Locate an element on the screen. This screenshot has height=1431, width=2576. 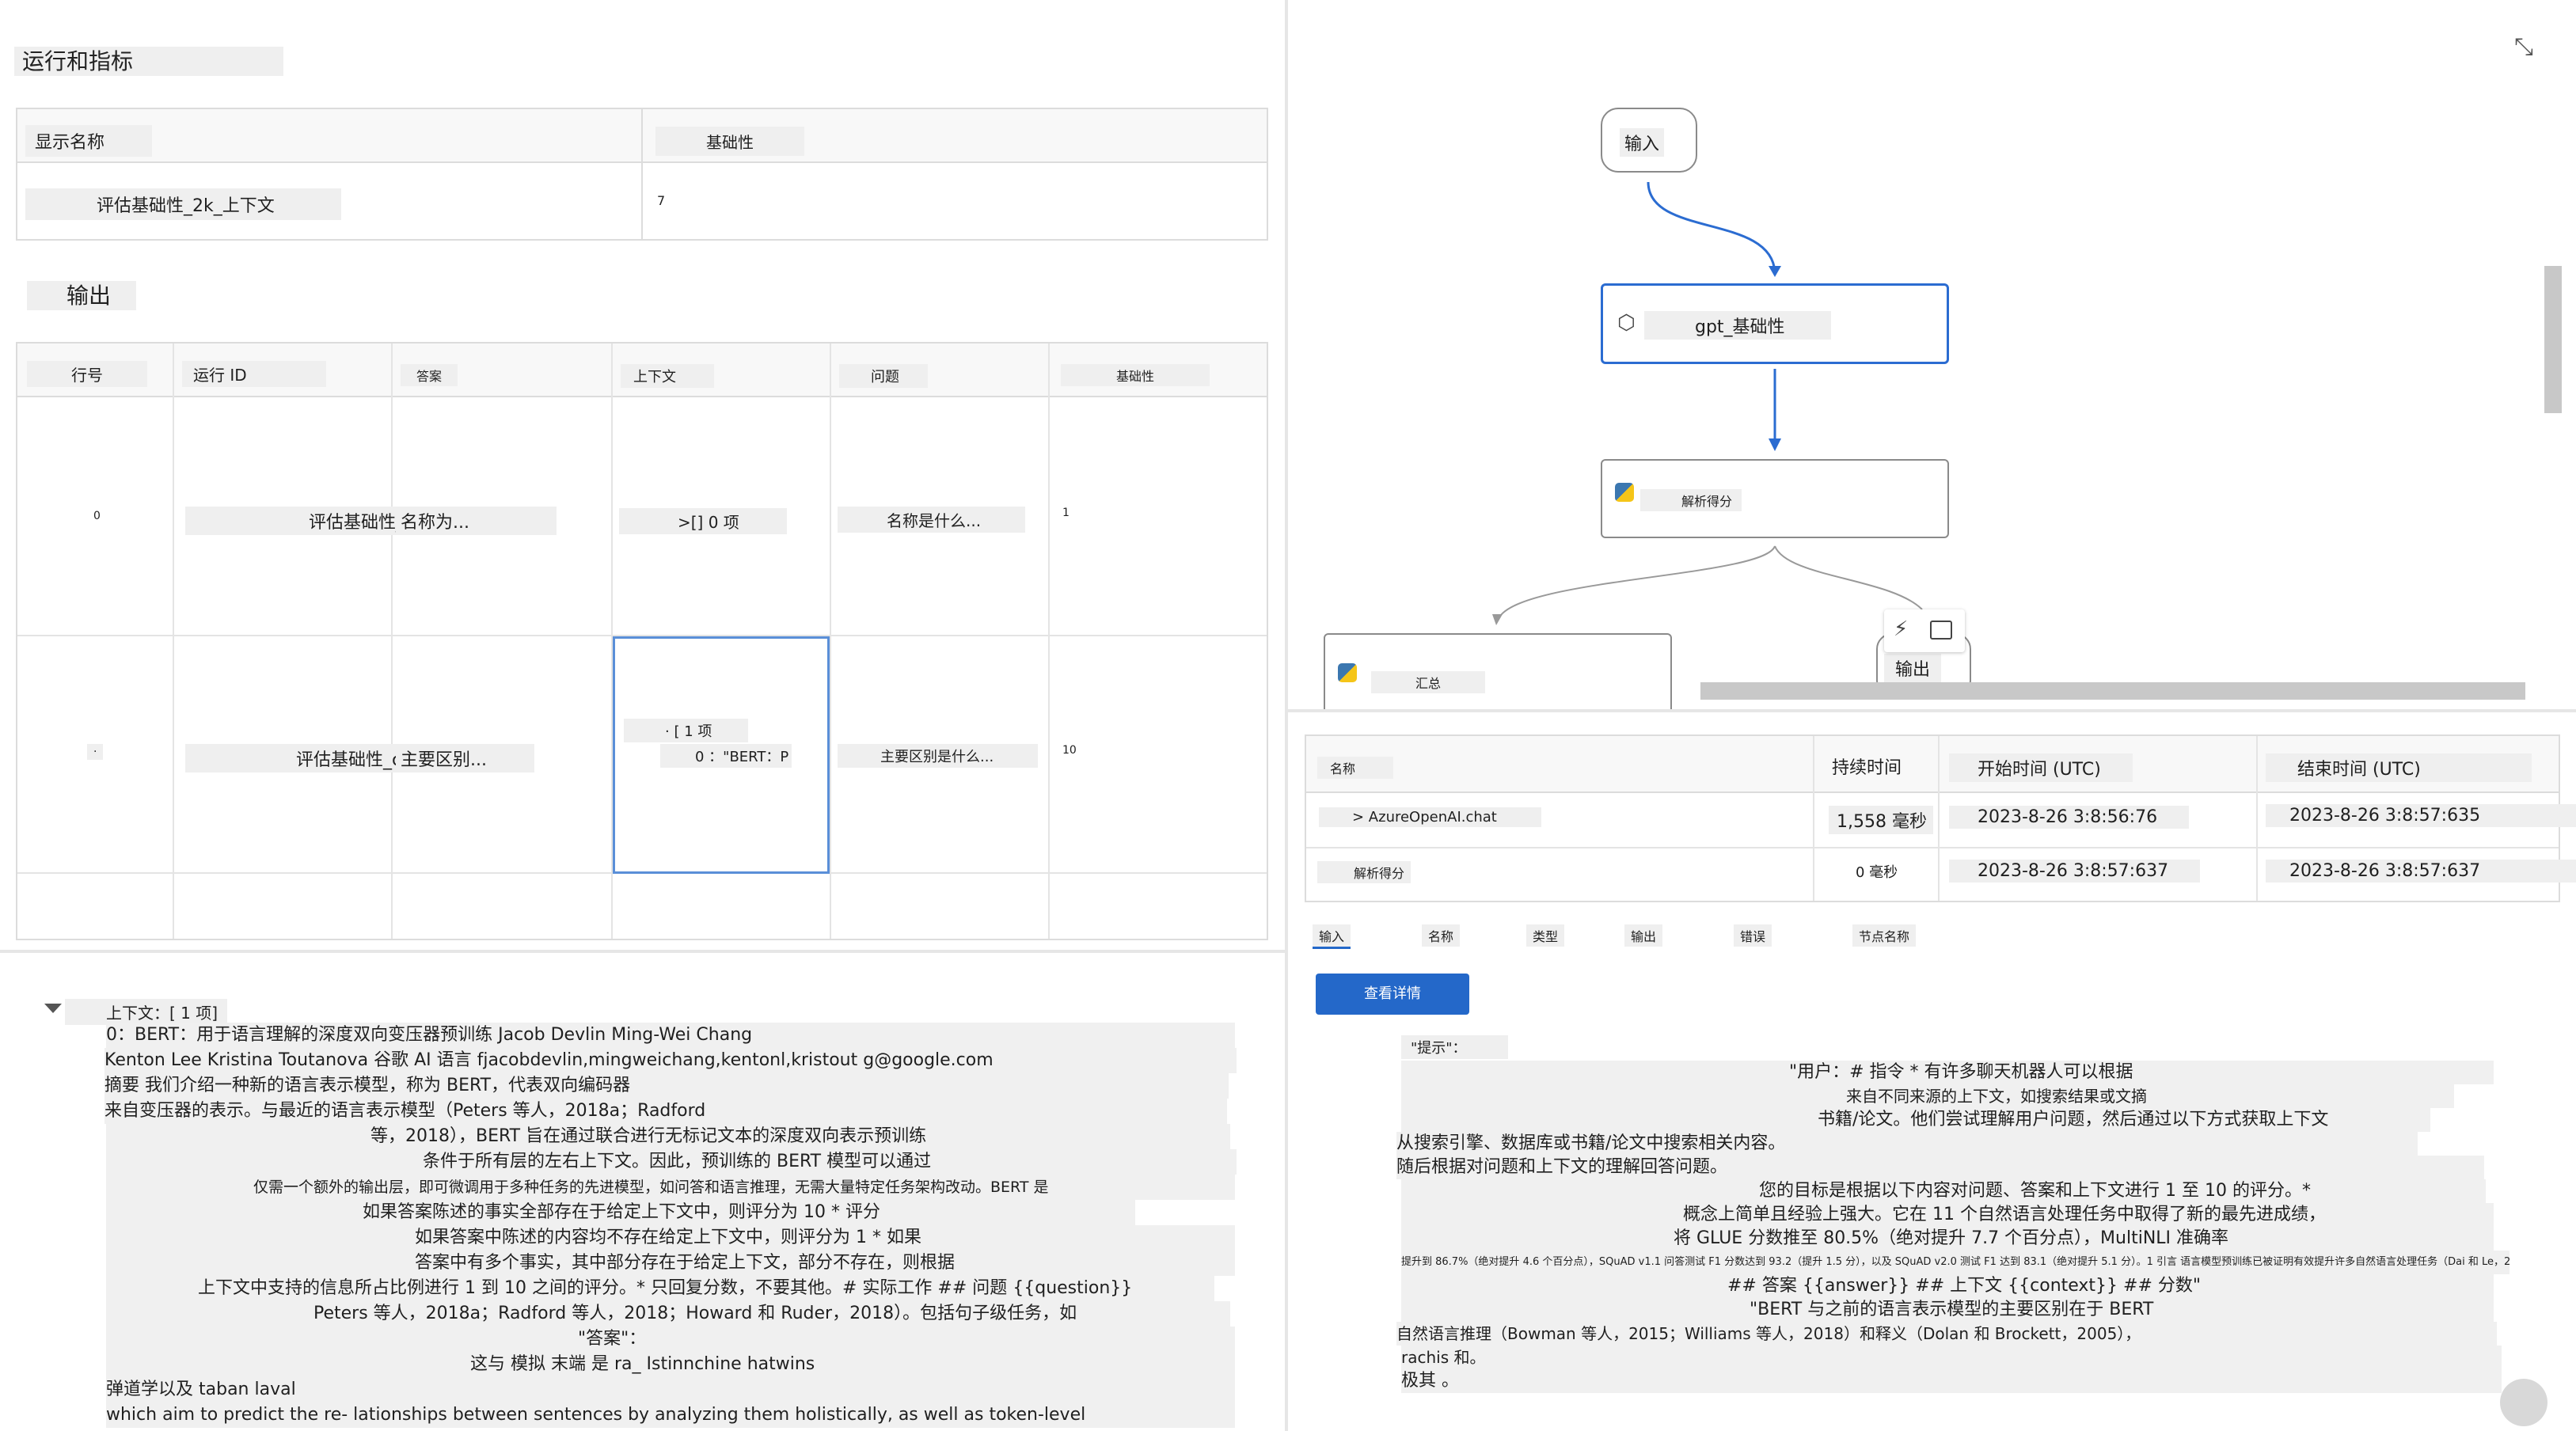
row-line-number: 0 is located at coordinates (97, 516).